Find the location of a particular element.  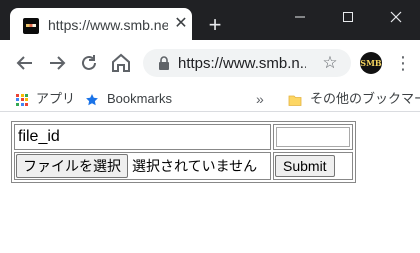

new-tab-button: + is located at coordinates (215, 25).